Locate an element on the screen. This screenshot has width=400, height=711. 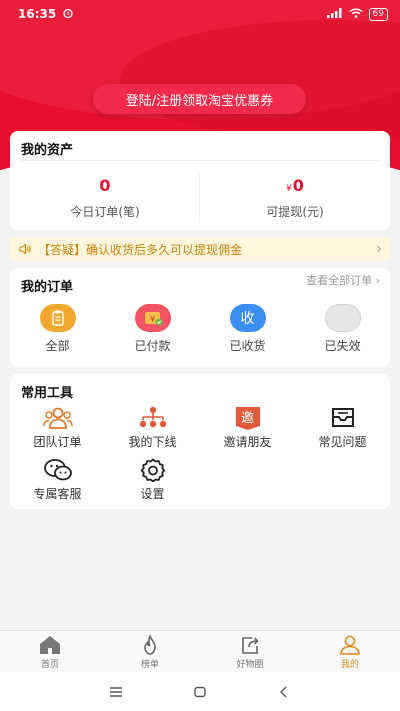
tab-mine: 我的 is located at coordinates (350, 651).